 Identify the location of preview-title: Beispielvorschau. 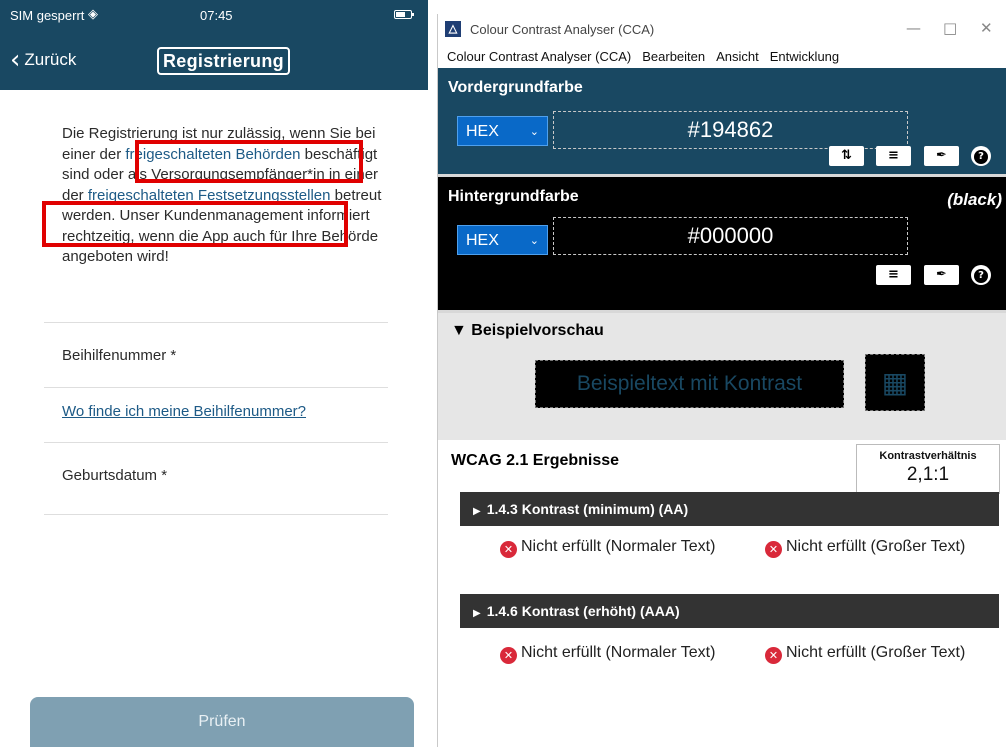
(537, 330).